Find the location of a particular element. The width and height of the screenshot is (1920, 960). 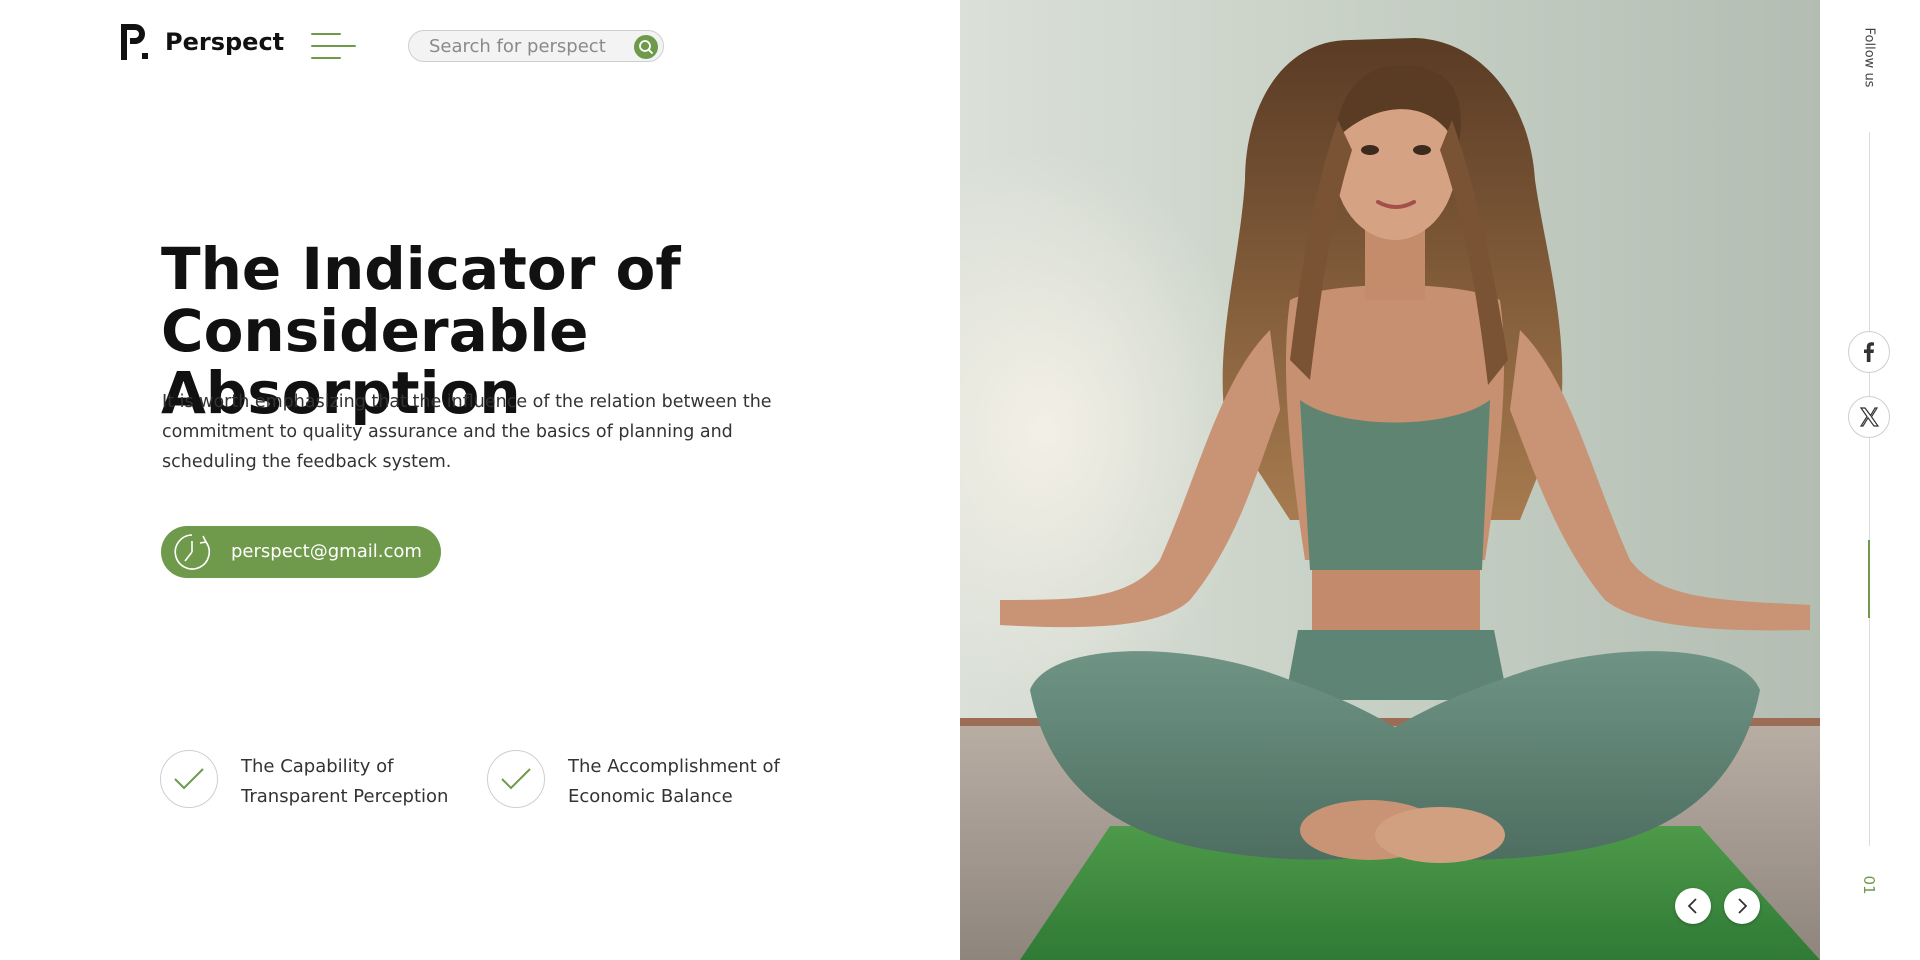

slide-number: 01 is located at coordinates (1869, 885).